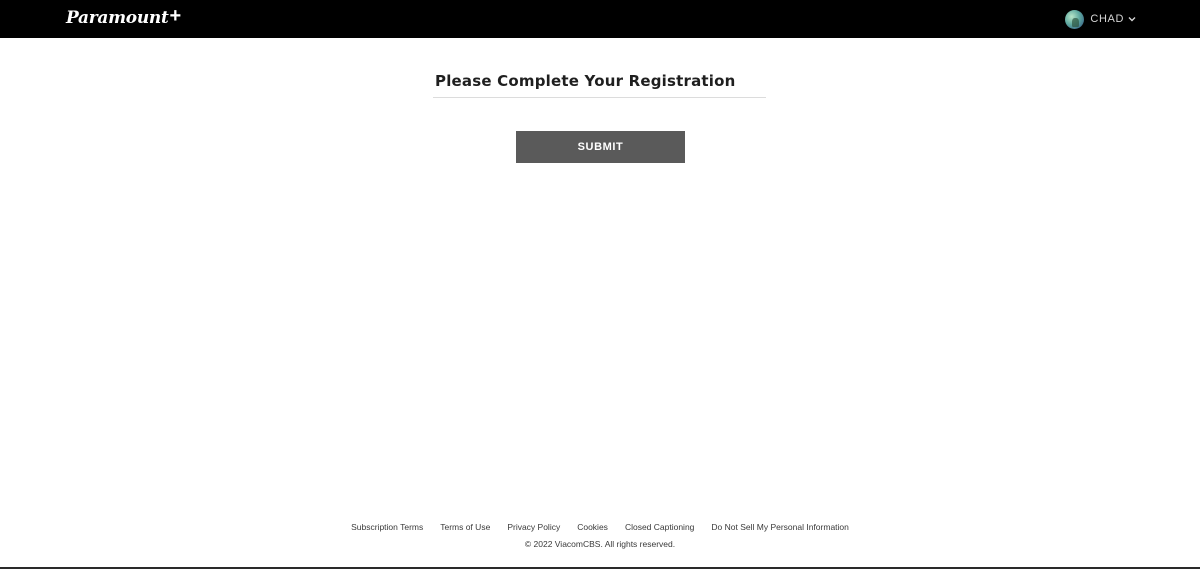  Describe the element at coordinates (1075, 19) in the screenshot. I see `avatar-icon` at that location.